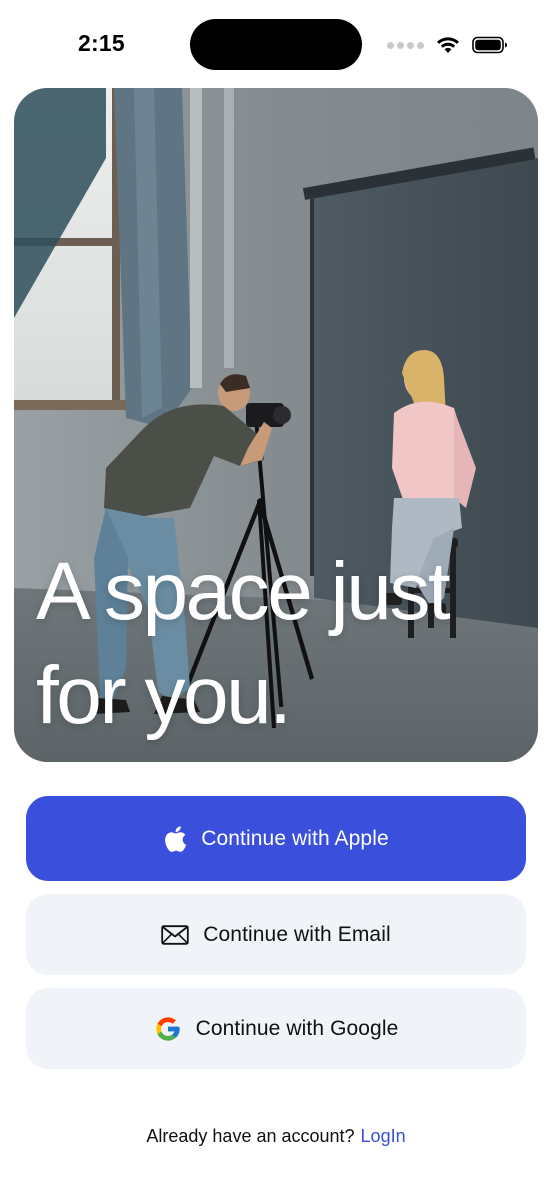 The image size is (552, 1200). Describe the element at coordinates (168, 1029) in the screenshot. I see `google-logo-icon` at that location.